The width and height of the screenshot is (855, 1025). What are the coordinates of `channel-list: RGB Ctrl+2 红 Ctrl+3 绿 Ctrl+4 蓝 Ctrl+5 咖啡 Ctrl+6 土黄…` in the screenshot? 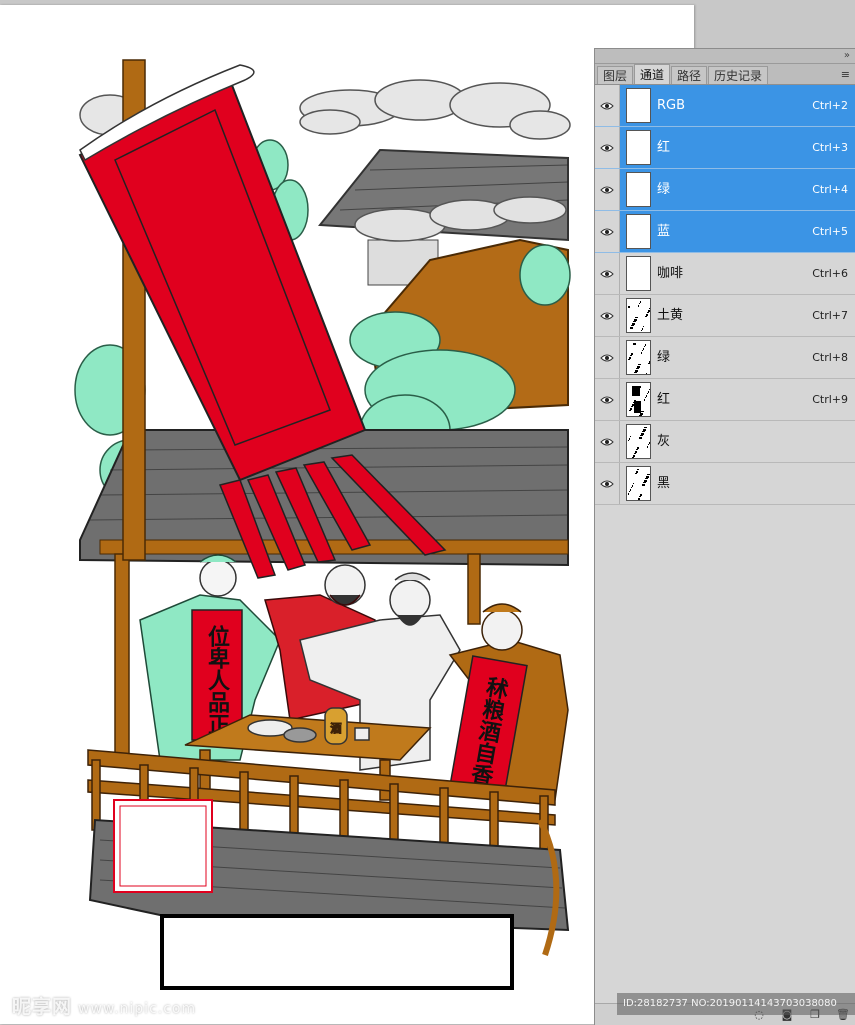 It's located at (725, 295).